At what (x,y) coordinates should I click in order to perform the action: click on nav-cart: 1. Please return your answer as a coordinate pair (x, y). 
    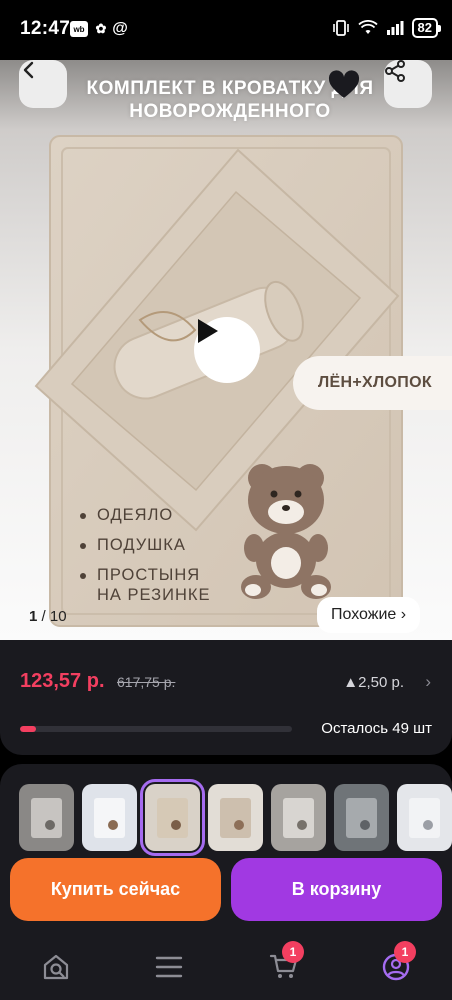
    Looking at the image, I should click on (284, 962).